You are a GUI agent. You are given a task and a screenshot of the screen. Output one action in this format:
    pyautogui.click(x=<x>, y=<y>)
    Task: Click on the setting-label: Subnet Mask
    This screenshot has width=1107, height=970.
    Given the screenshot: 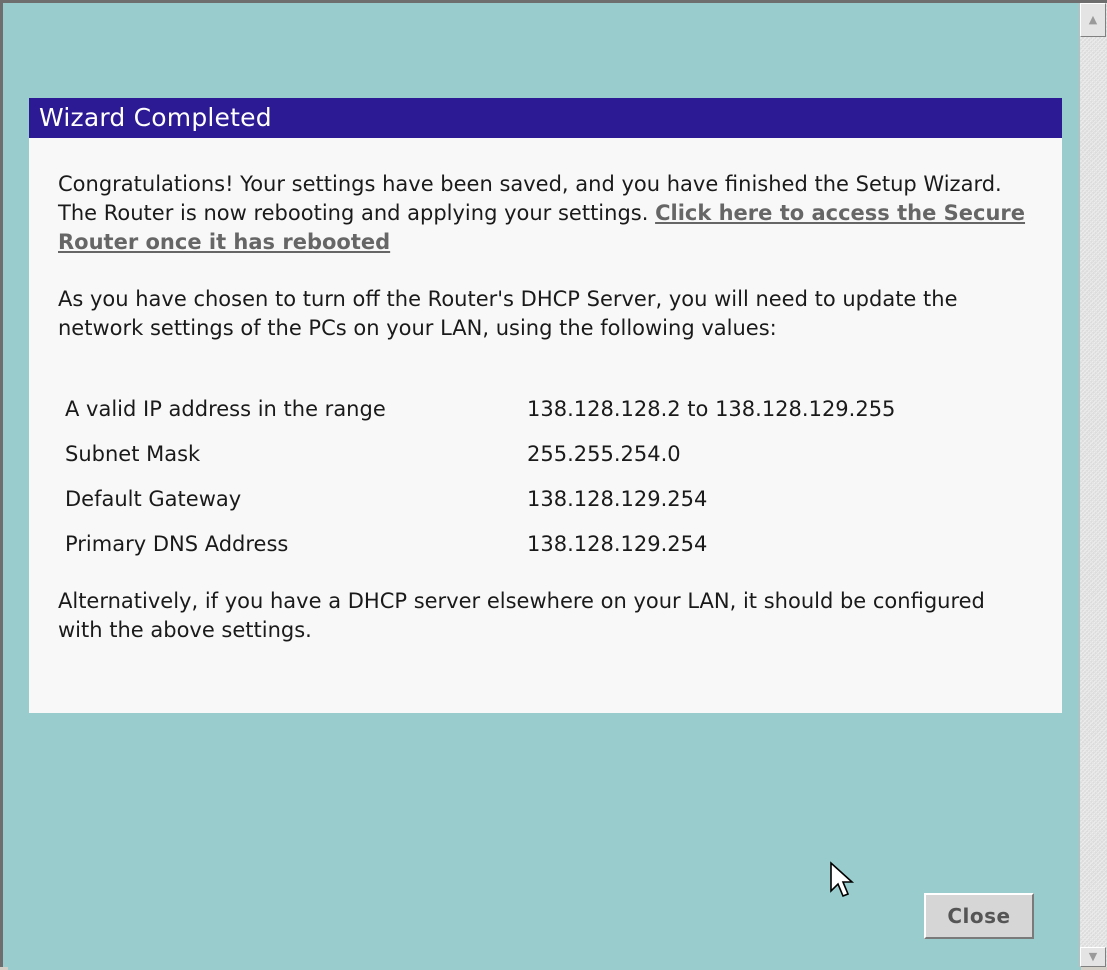 What is the action you would take?
    pyautogui.click(x=133, y=454)
    